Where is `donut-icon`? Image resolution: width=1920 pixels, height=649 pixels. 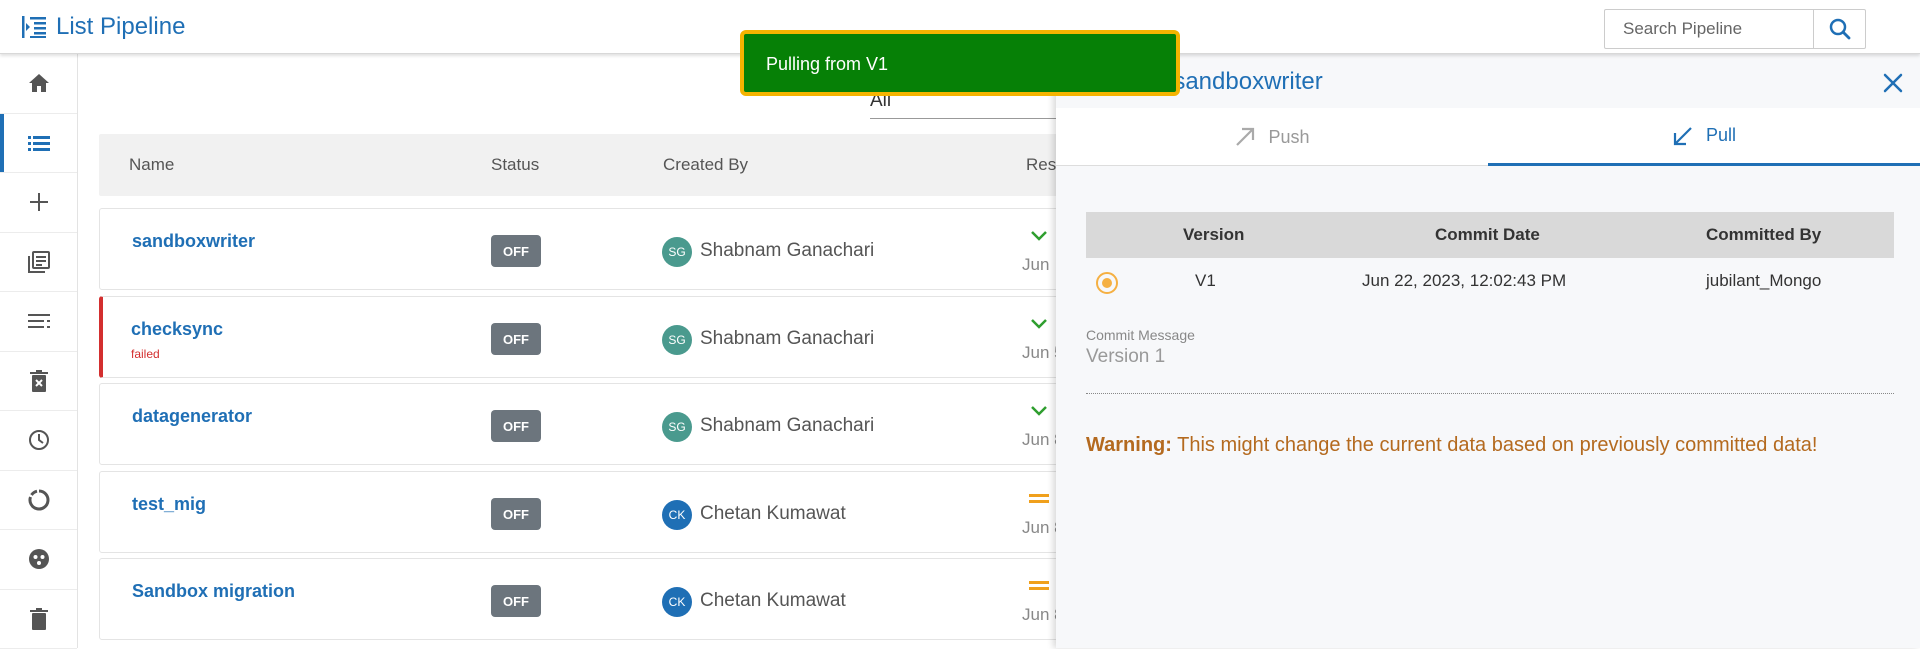
donut-icon is located at coordinates (39, 500).